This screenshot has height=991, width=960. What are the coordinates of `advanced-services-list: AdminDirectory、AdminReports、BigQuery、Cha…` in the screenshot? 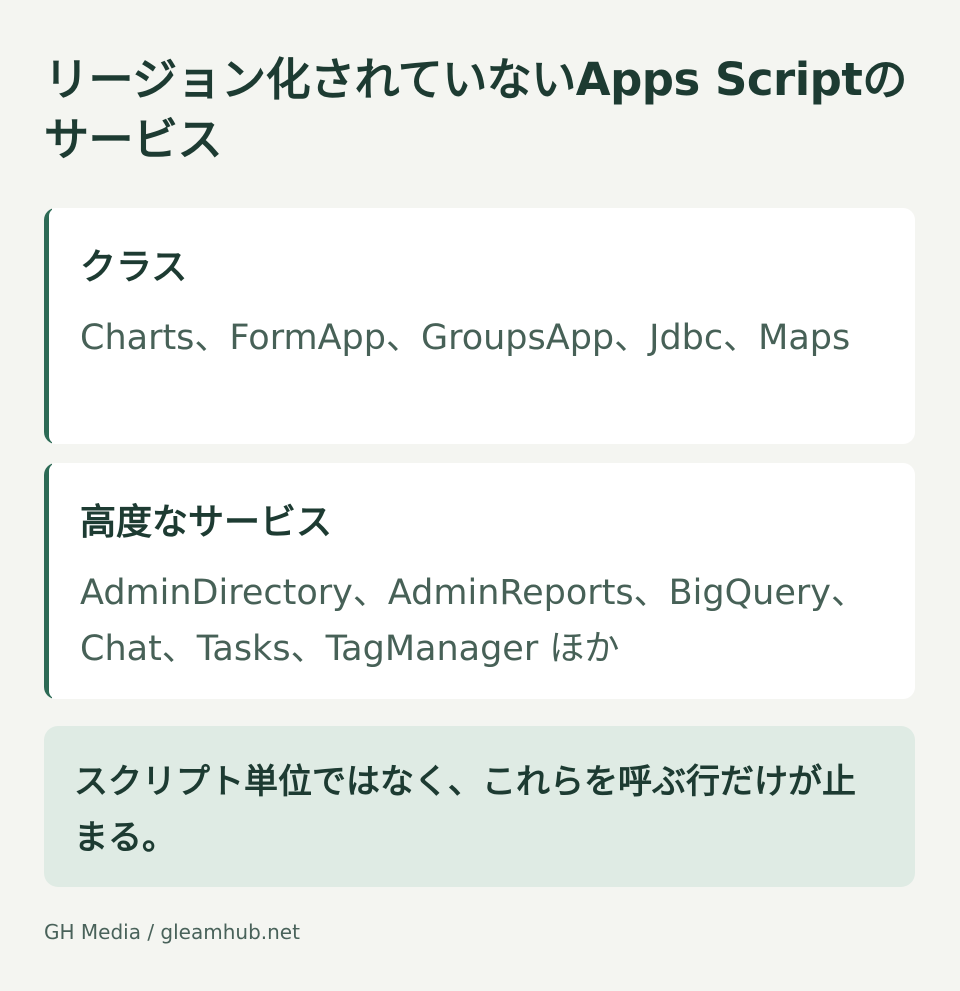 It's located at (473, 621).